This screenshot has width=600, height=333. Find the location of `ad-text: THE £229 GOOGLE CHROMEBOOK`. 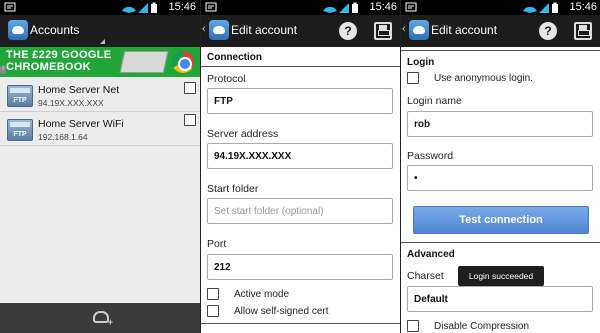

ad-text: THE £229 GOOGLE CHROMEBOOK is located at coordinates (59, 61).